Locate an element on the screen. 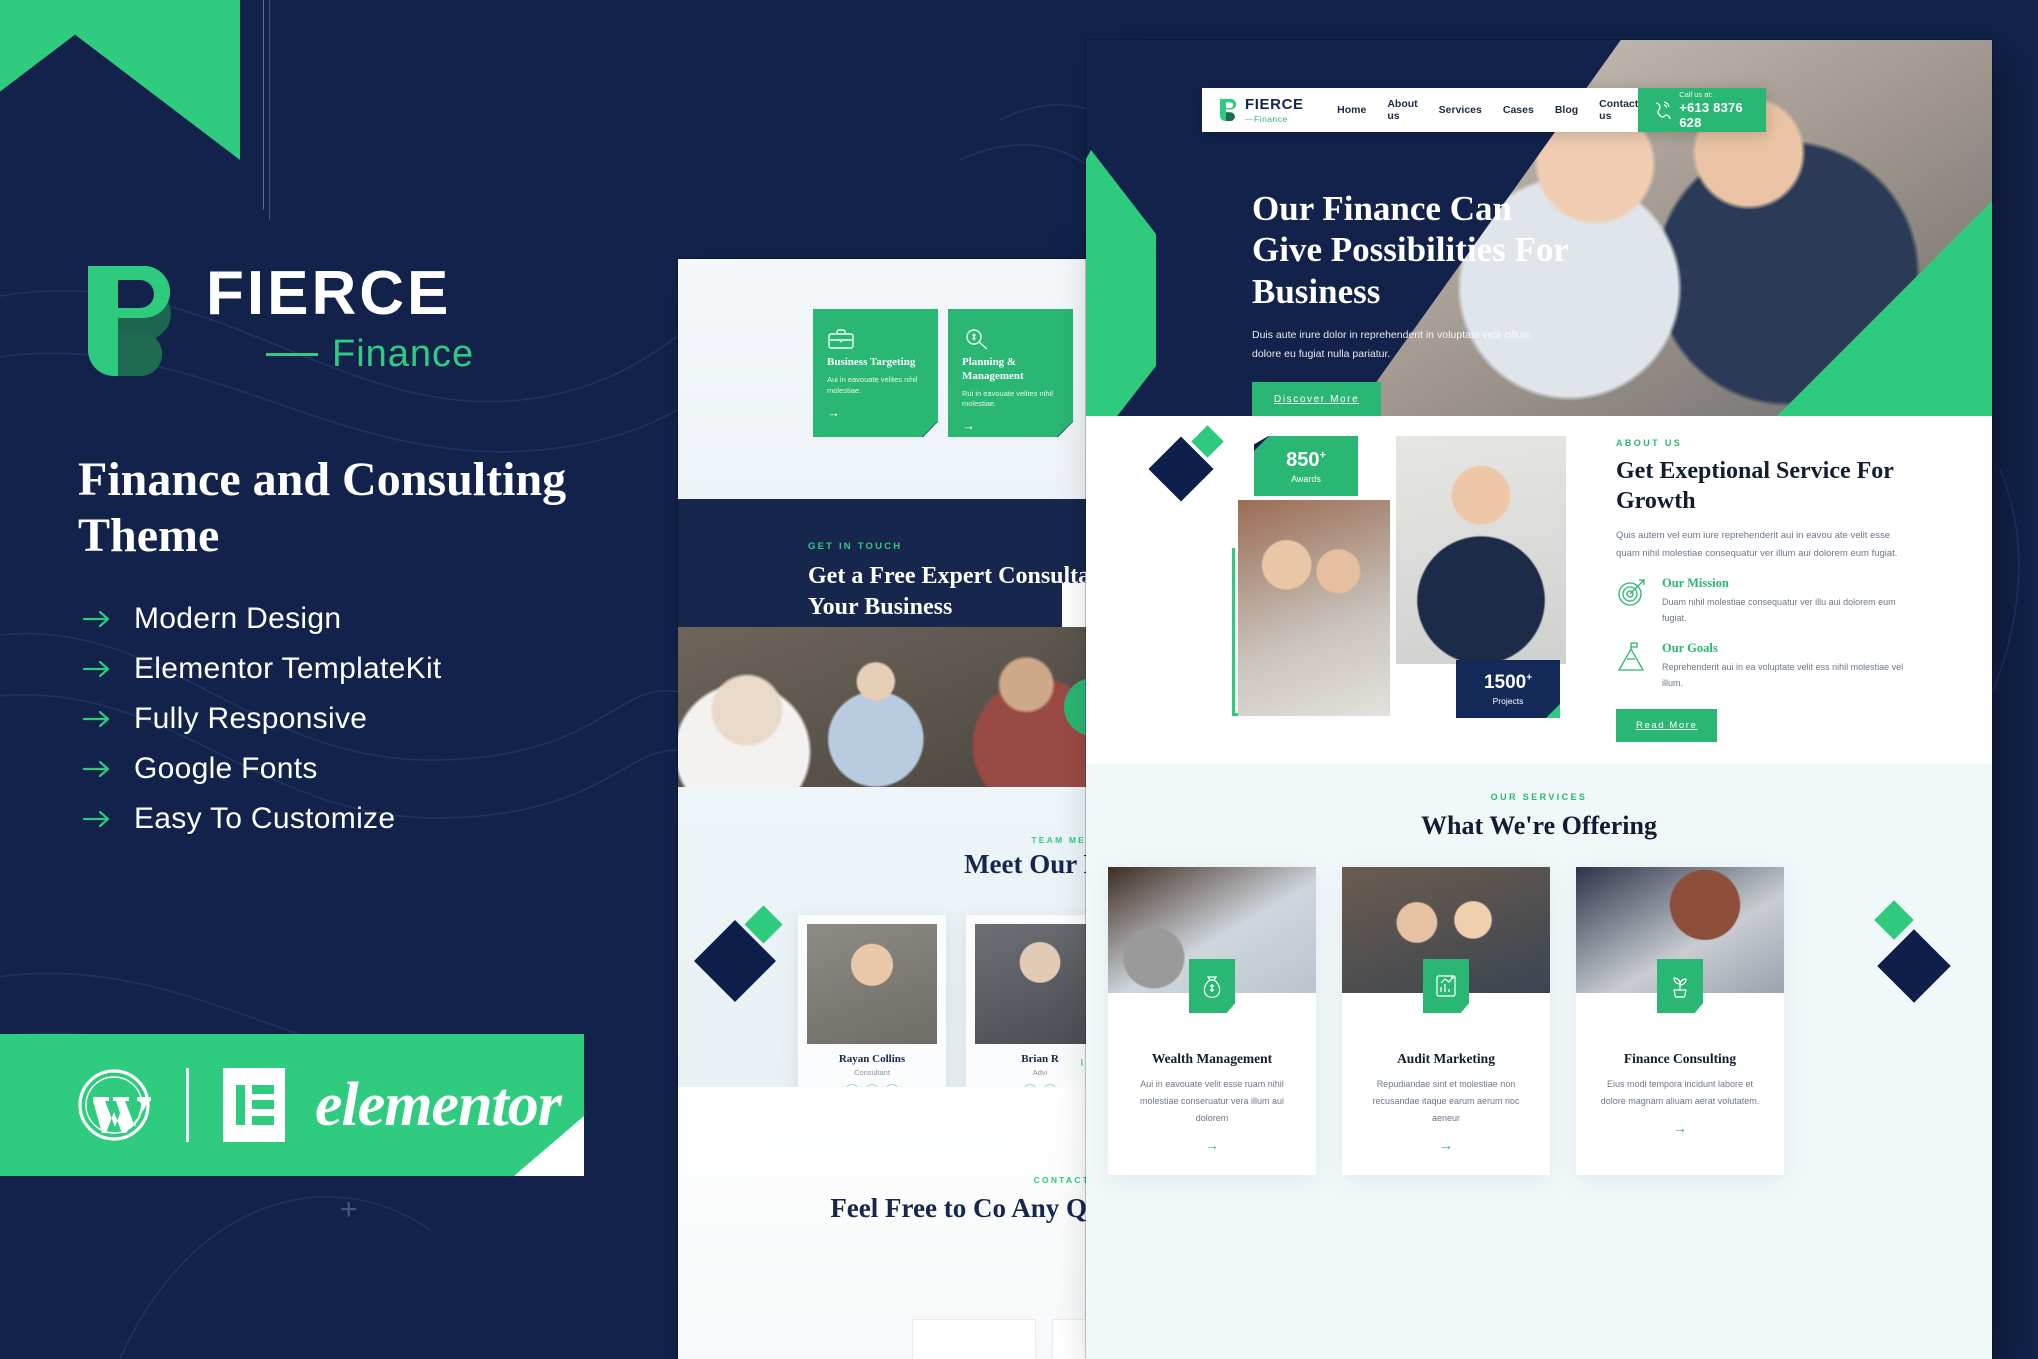 The width and height of the screenshot is (2038, 1359). feature-label: Google Fonts is located at coordinates (226, 768).